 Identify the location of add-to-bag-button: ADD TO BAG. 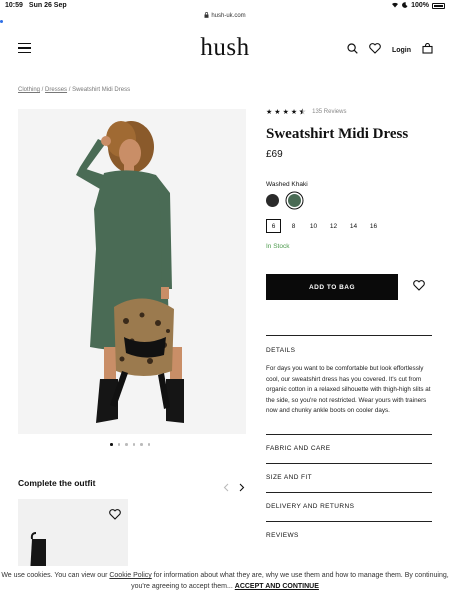
(332, 287).